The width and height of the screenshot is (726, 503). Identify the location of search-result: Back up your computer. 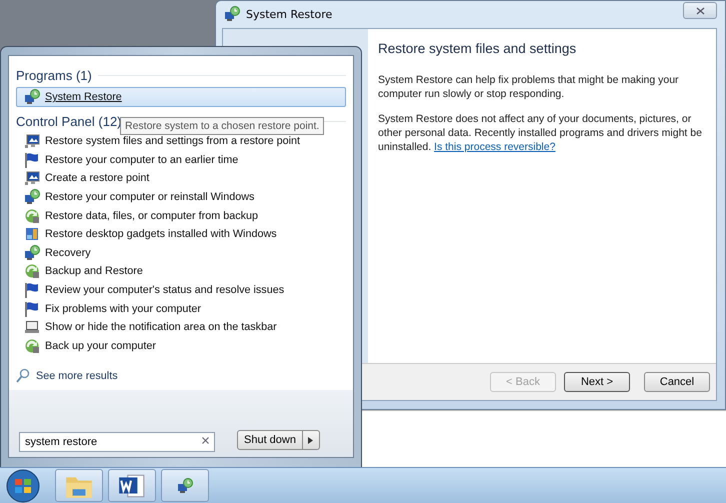
(181, 346).